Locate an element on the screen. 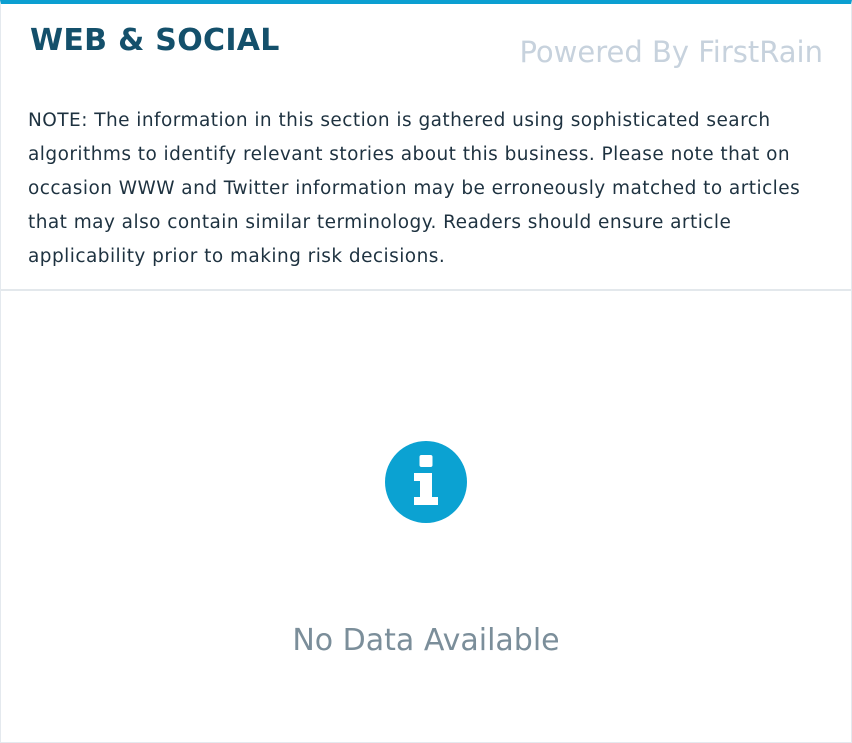 This screenshot has height=743, width=852. panel-header: WEB & SOCIAL Powered By FirstRain is located at coordinates (426, 36).